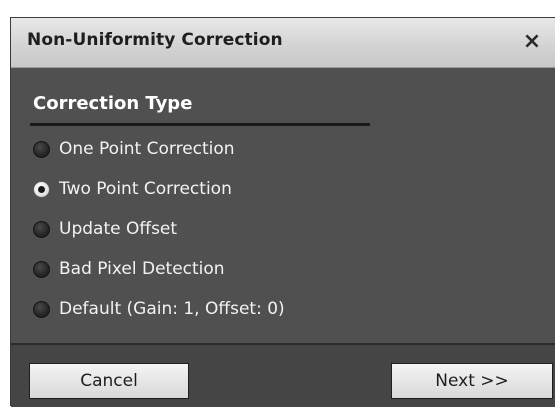  I want to click on radio-update-offset: Update Offset, so click(105, 229).